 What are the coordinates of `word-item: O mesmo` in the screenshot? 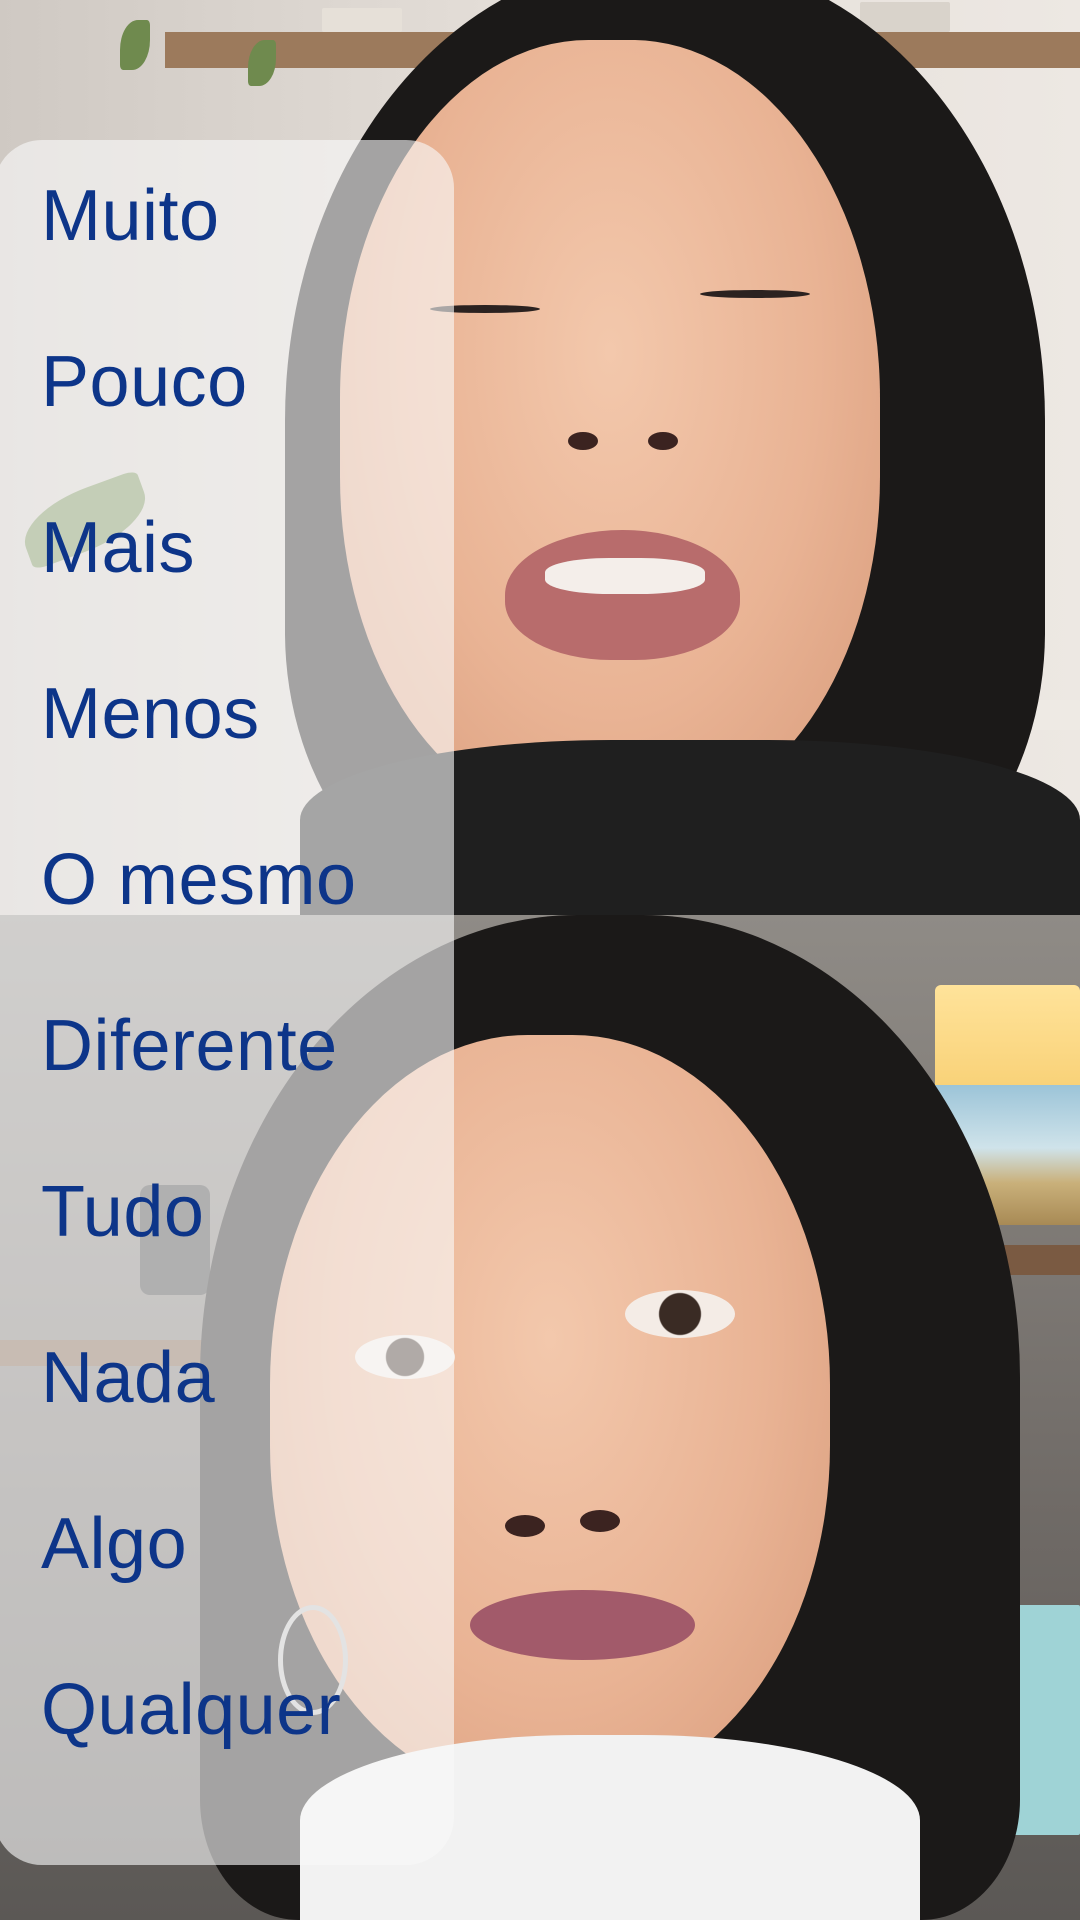 It's located at (199, 880).